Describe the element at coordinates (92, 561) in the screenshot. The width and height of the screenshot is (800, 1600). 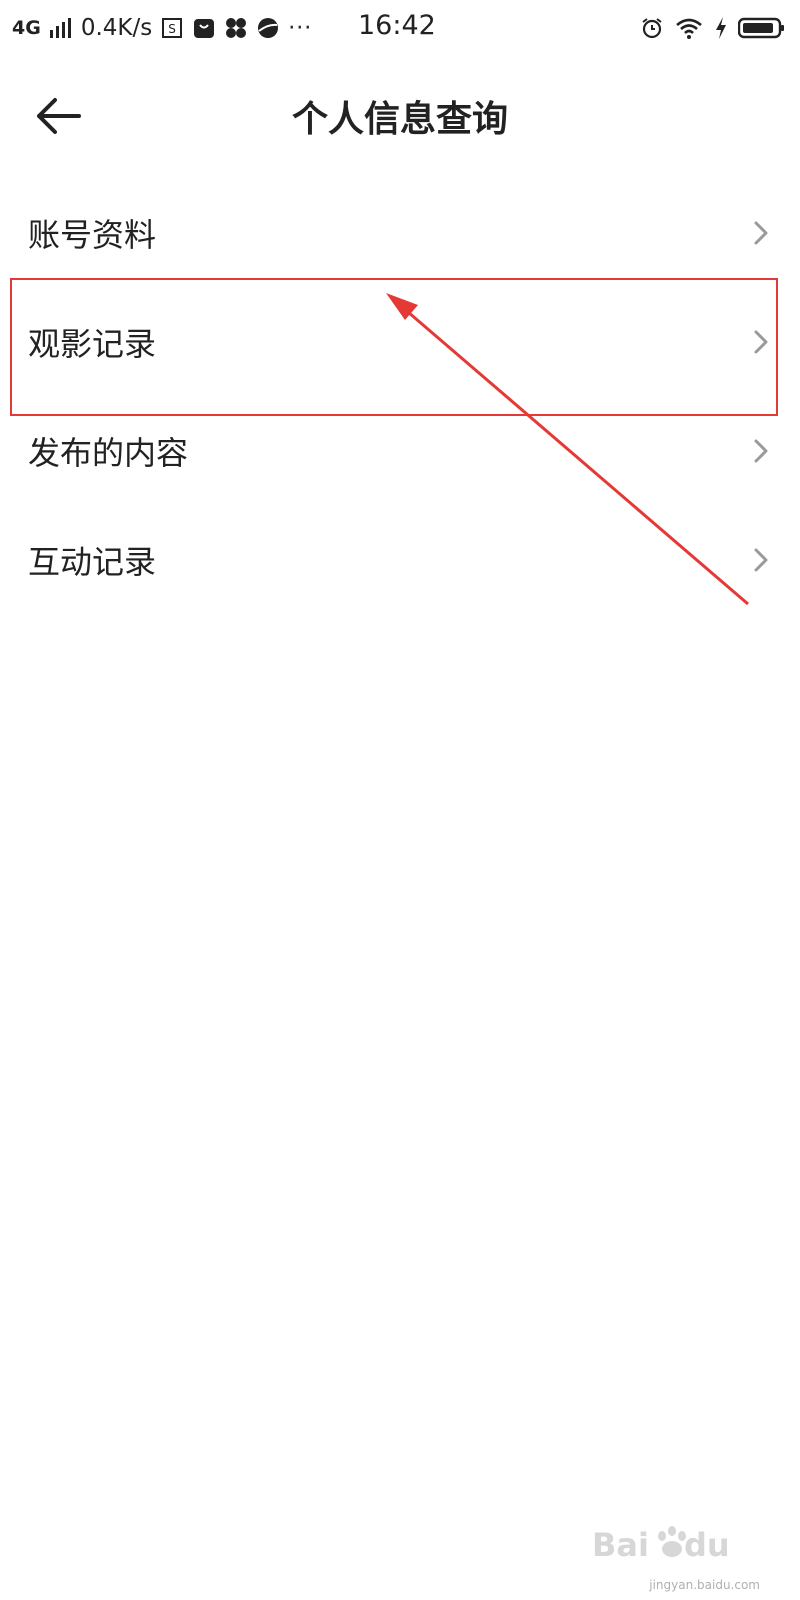
I see `menu-item-label: 互动记录` at that location.